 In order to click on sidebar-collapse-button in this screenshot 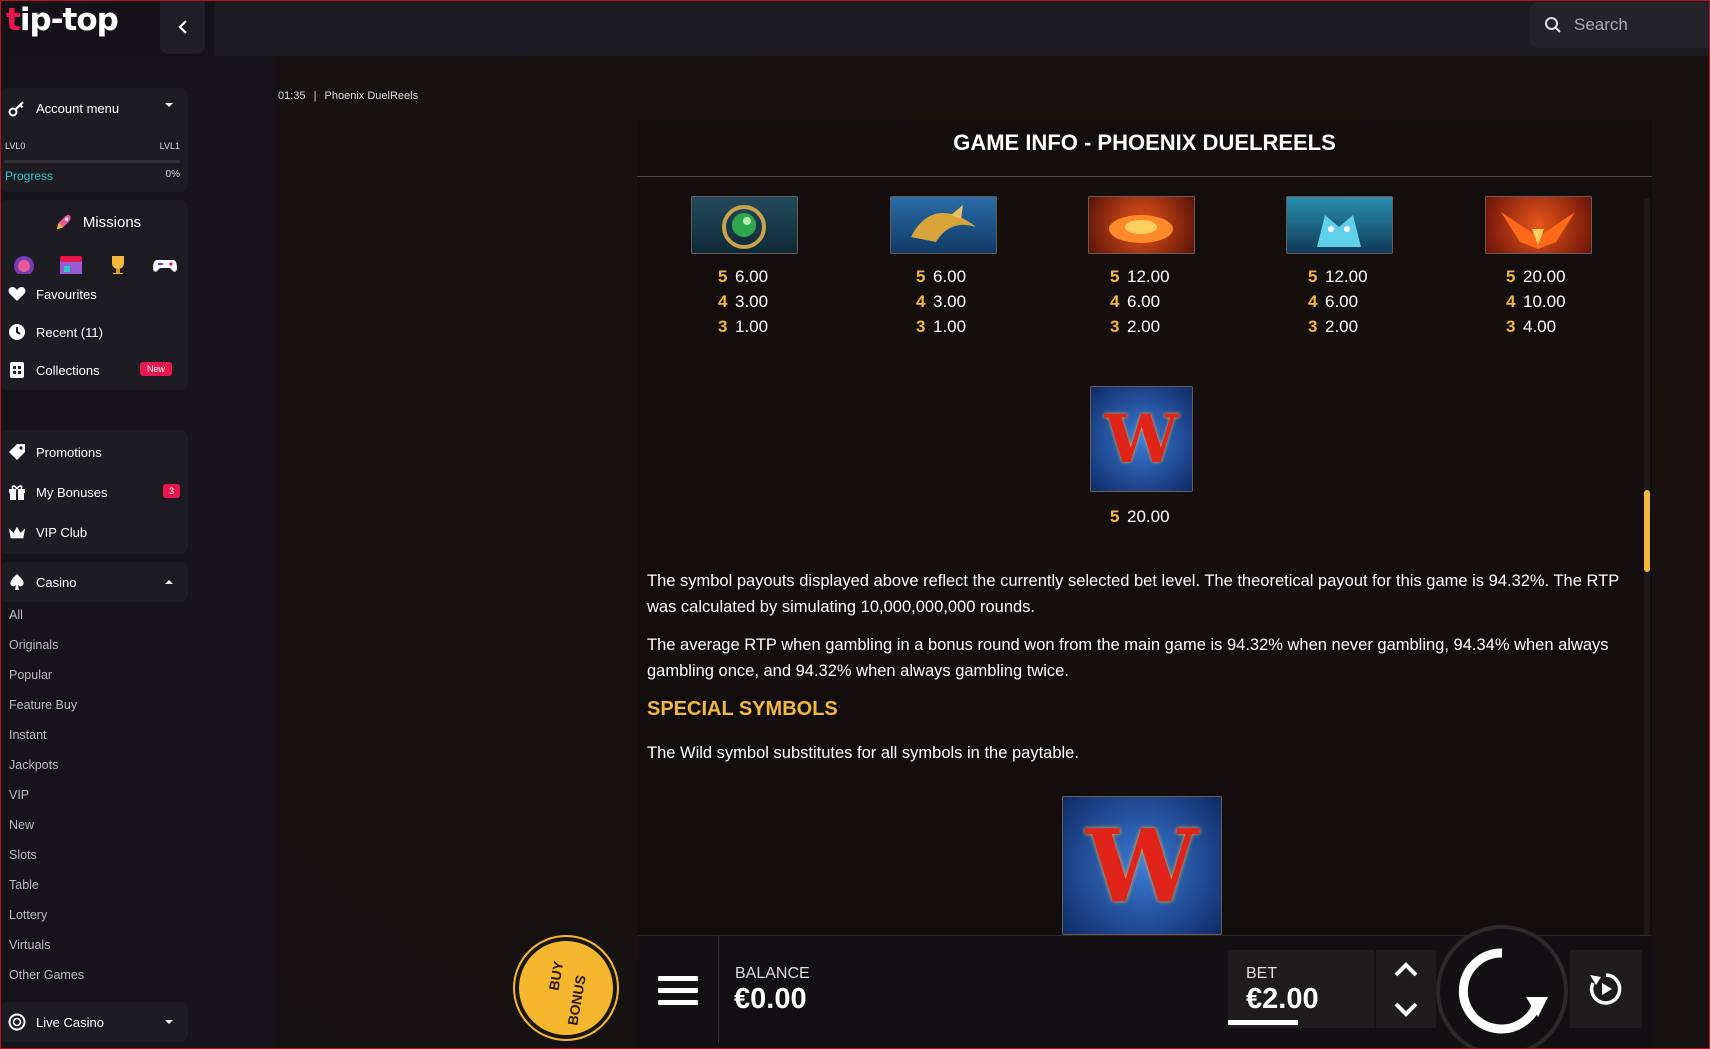, I will do `click(182, 27)`.